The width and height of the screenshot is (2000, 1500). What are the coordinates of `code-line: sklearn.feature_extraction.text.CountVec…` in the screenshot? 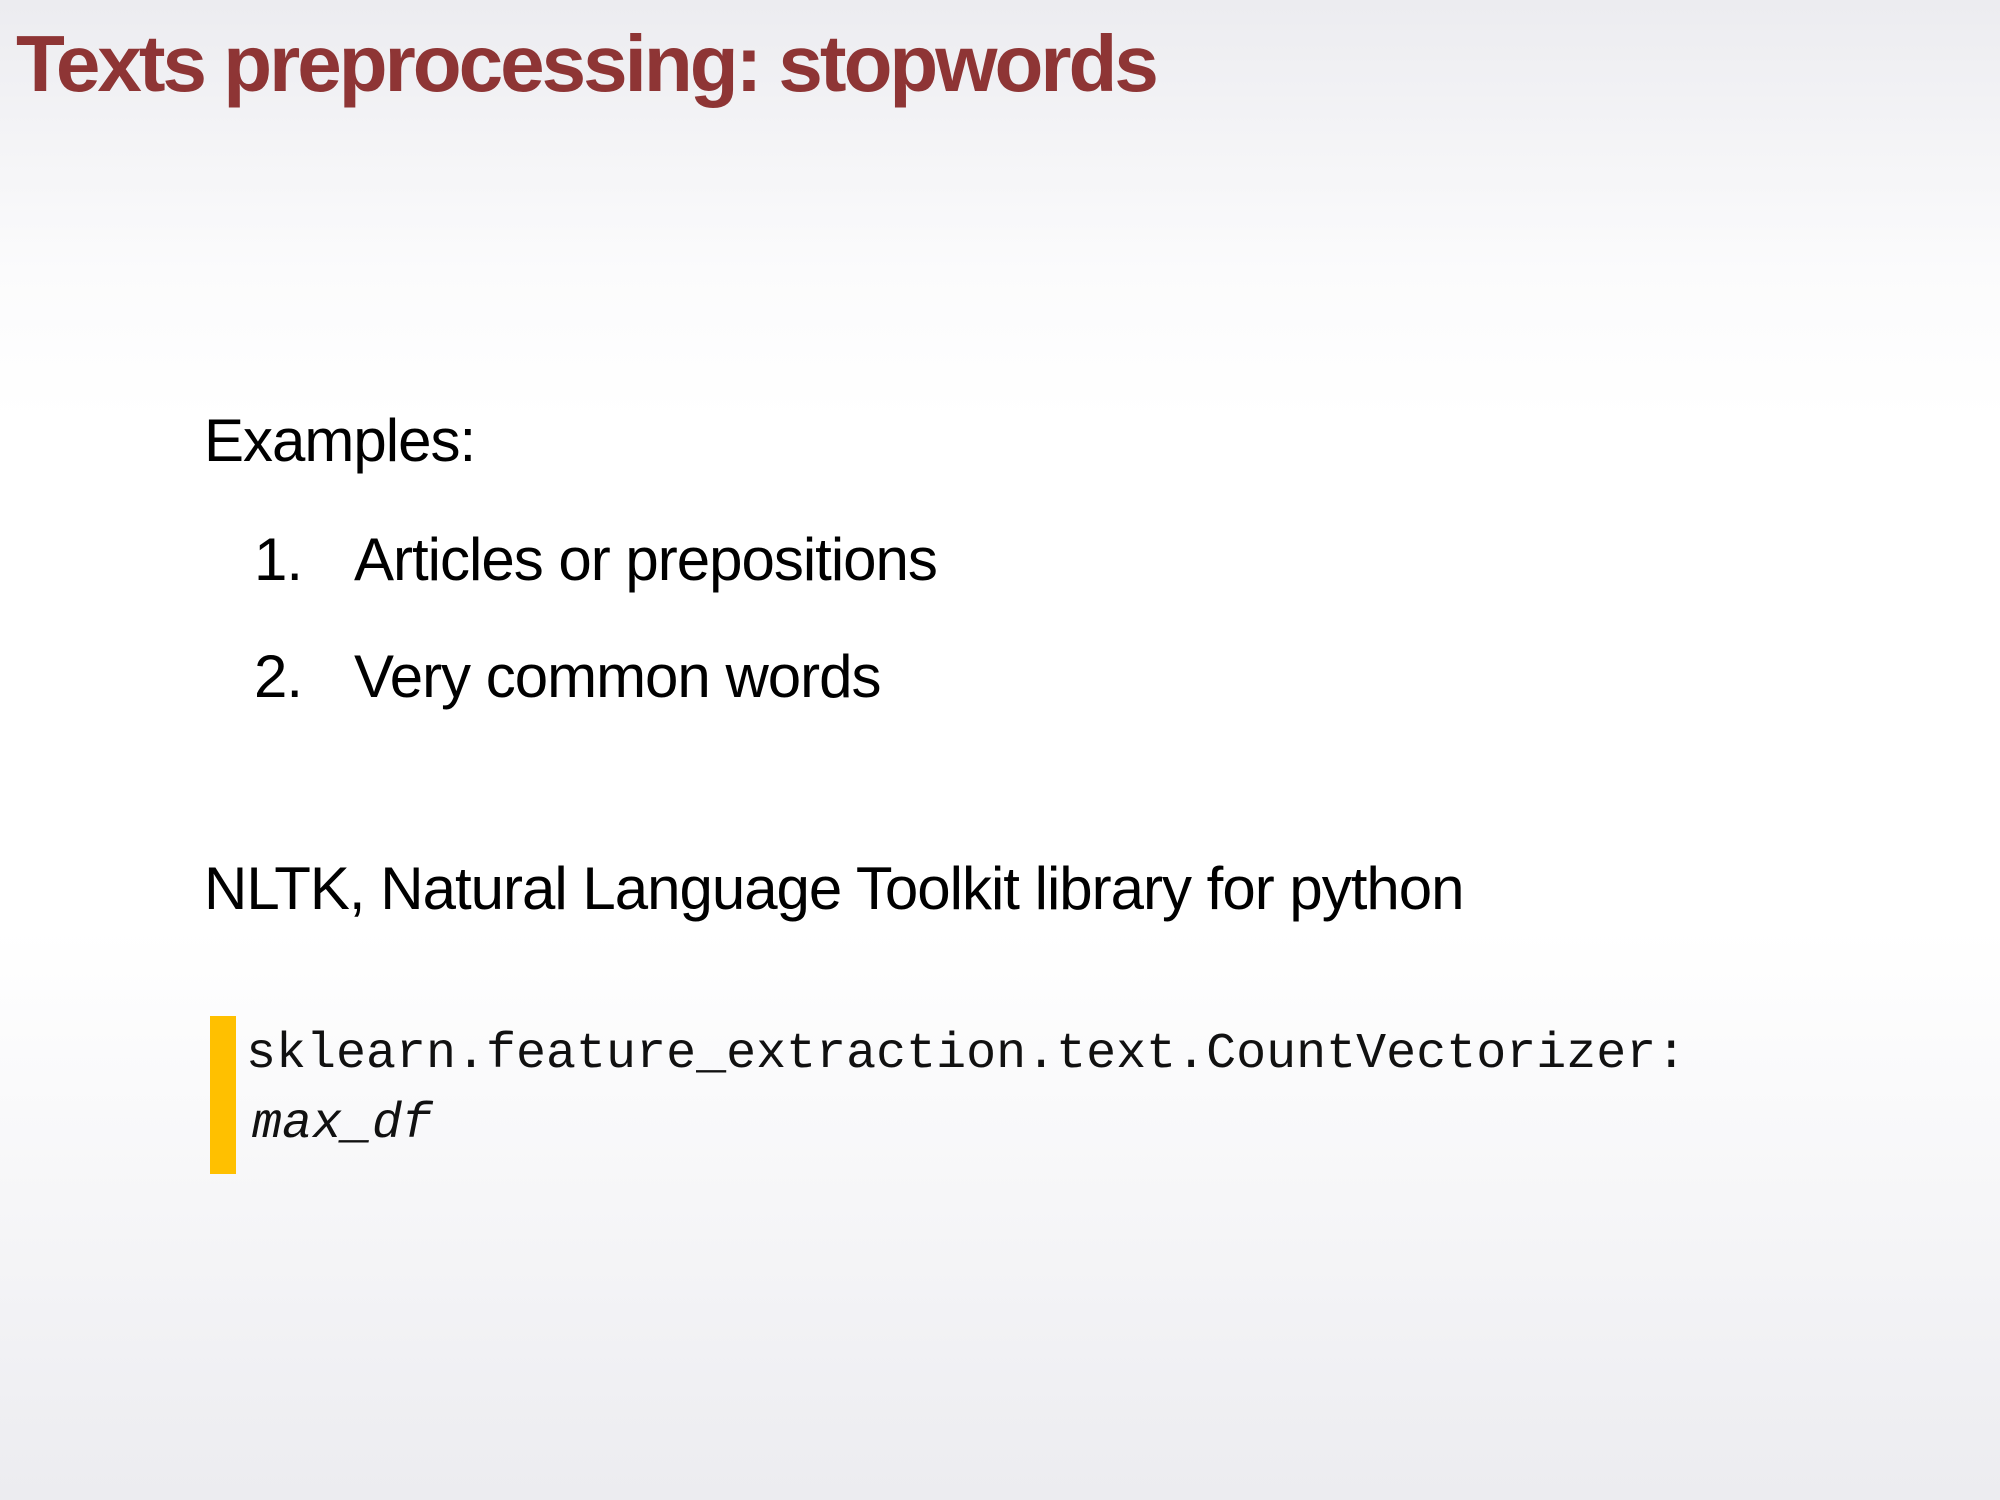 It's located at (966, 1054).